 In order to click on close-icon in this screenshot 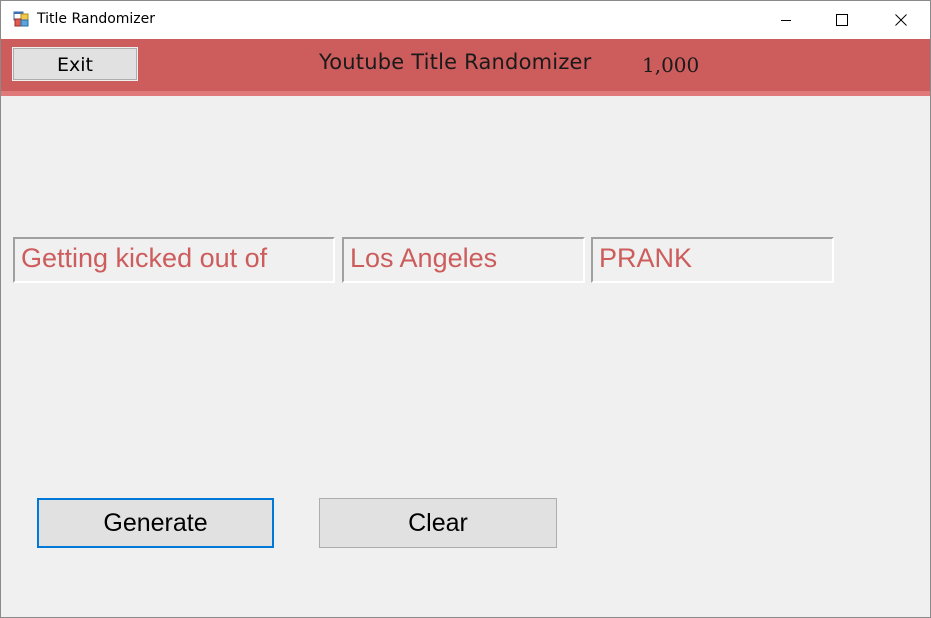, I will do `click(901, 20)`.